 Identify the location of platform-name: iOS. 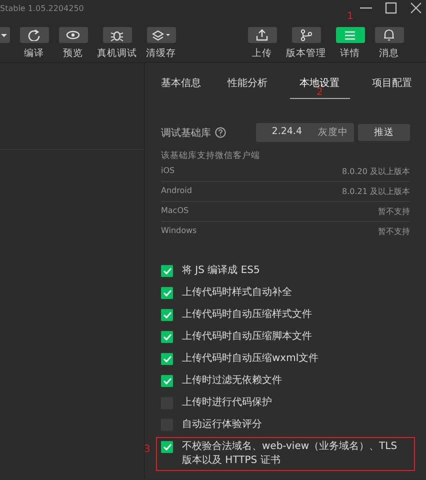
(168, 171).